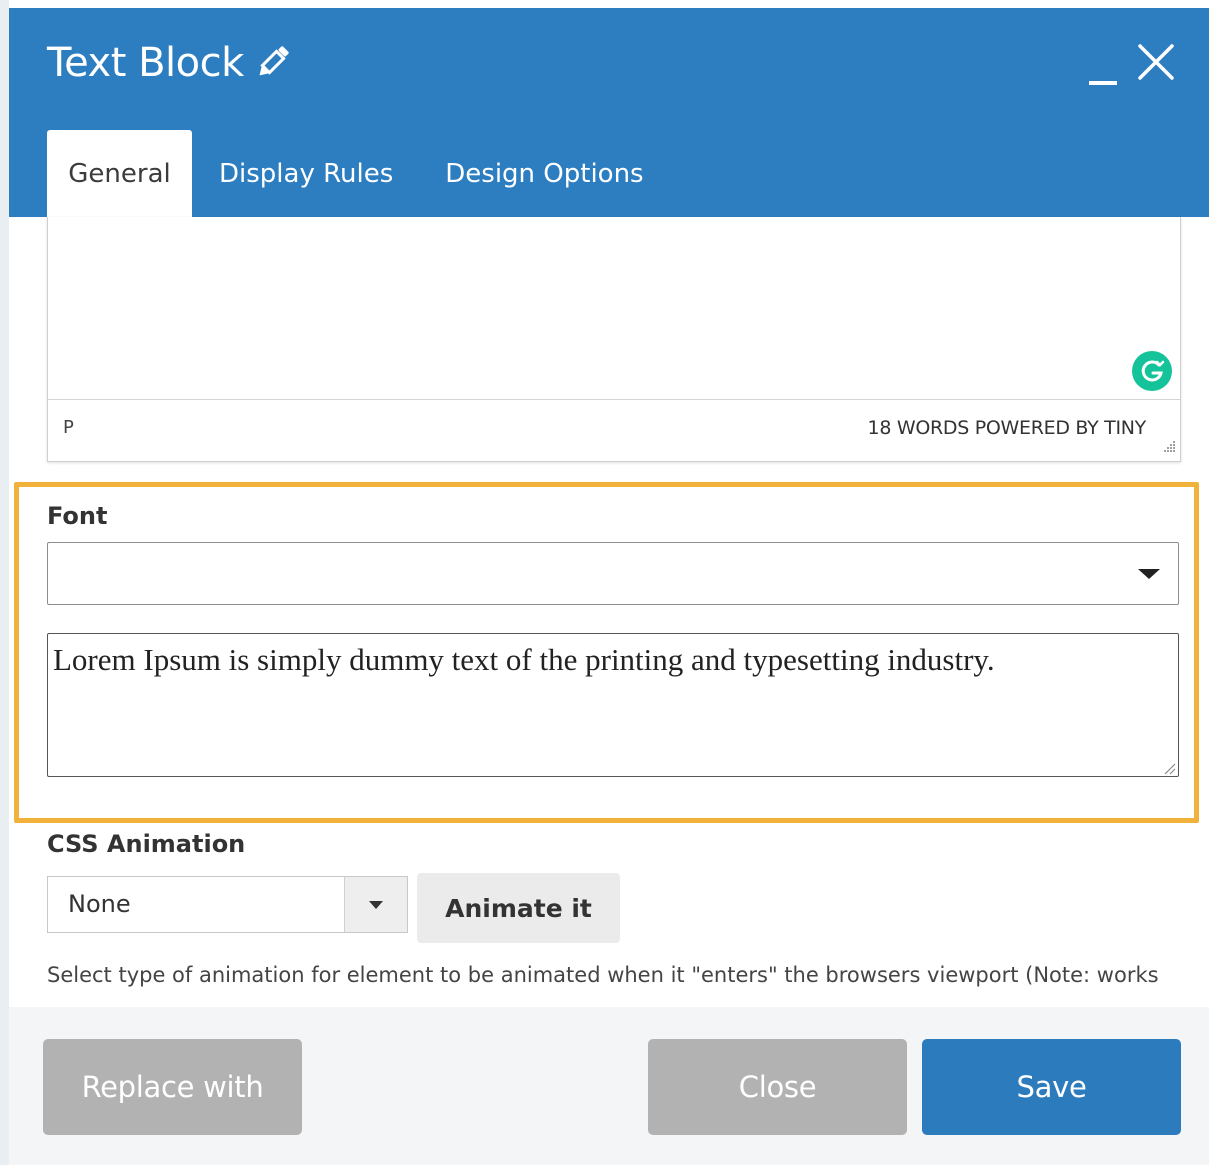  I want to click on editor-statusbar: P 18 WORDS POWERED BY TINY, so click(614, 430).